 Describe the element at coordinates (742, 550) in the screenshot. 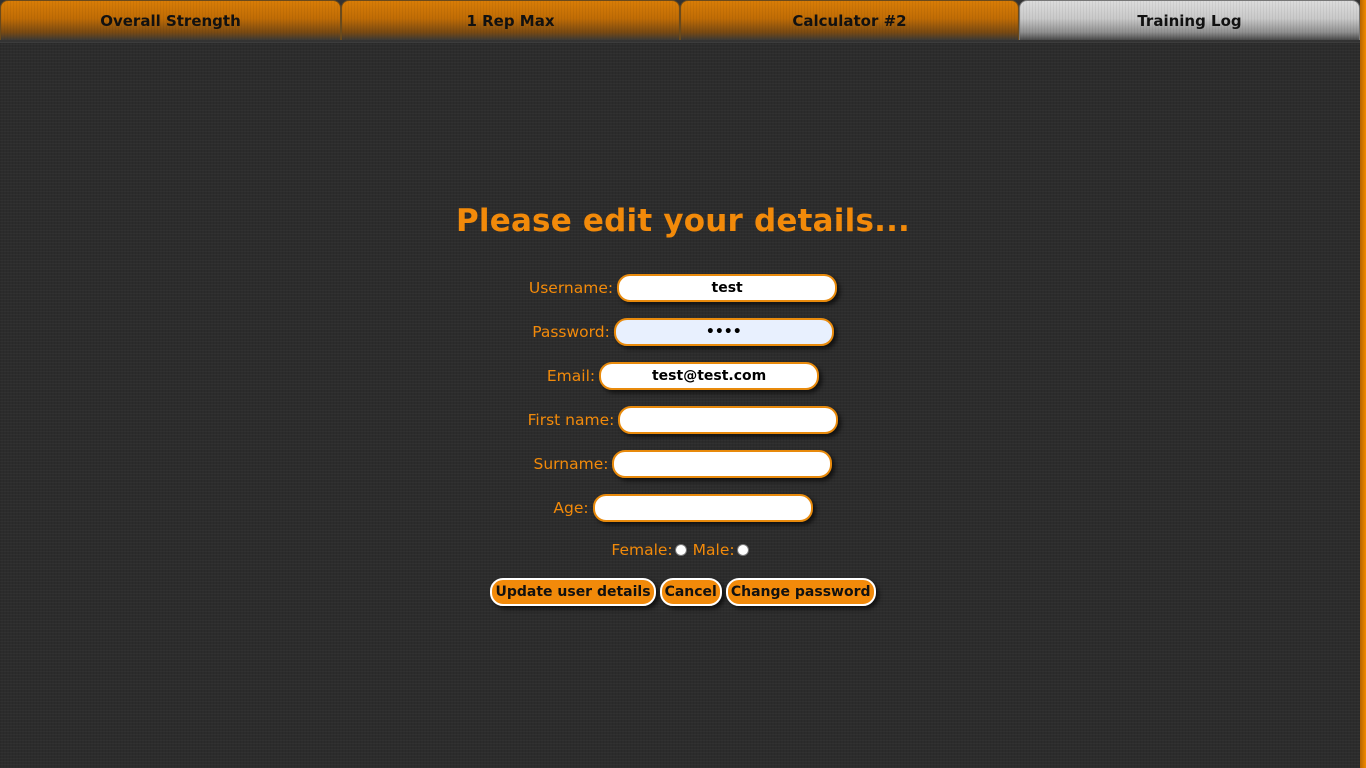

I see `male-radio` at that location.